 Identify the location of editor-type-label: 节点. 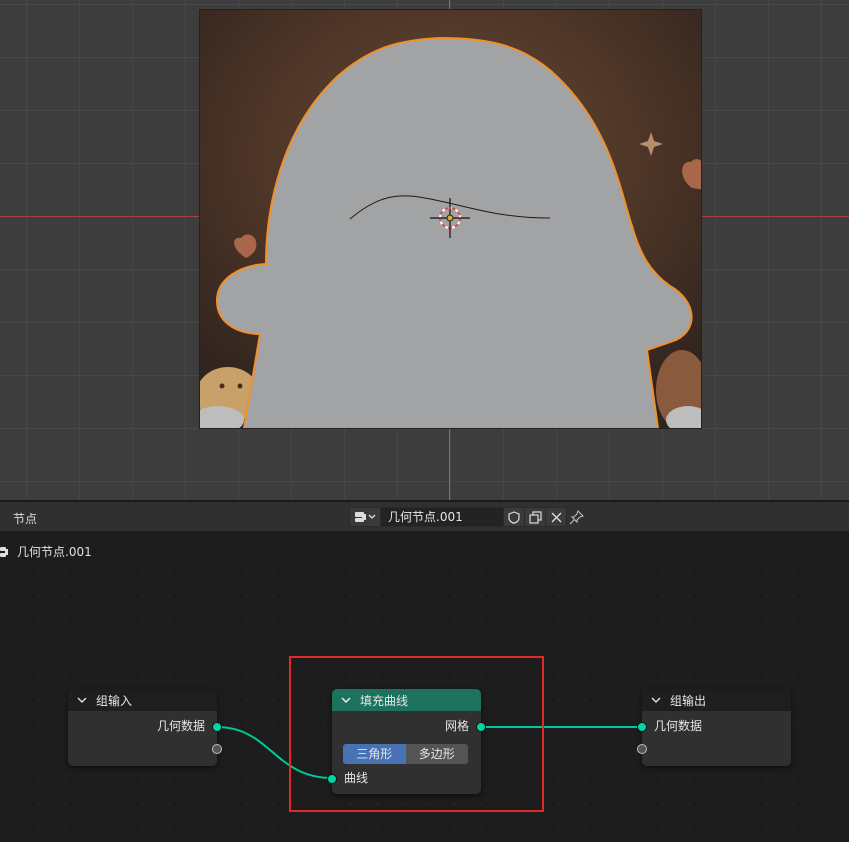
(25, 518).